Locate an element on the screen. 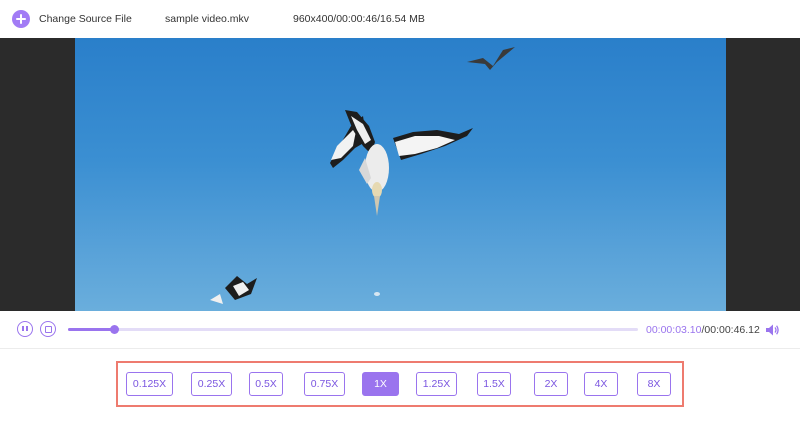  file-info: 960x400/00:00:46/16.54 MB is located at coordinates (359, 19).